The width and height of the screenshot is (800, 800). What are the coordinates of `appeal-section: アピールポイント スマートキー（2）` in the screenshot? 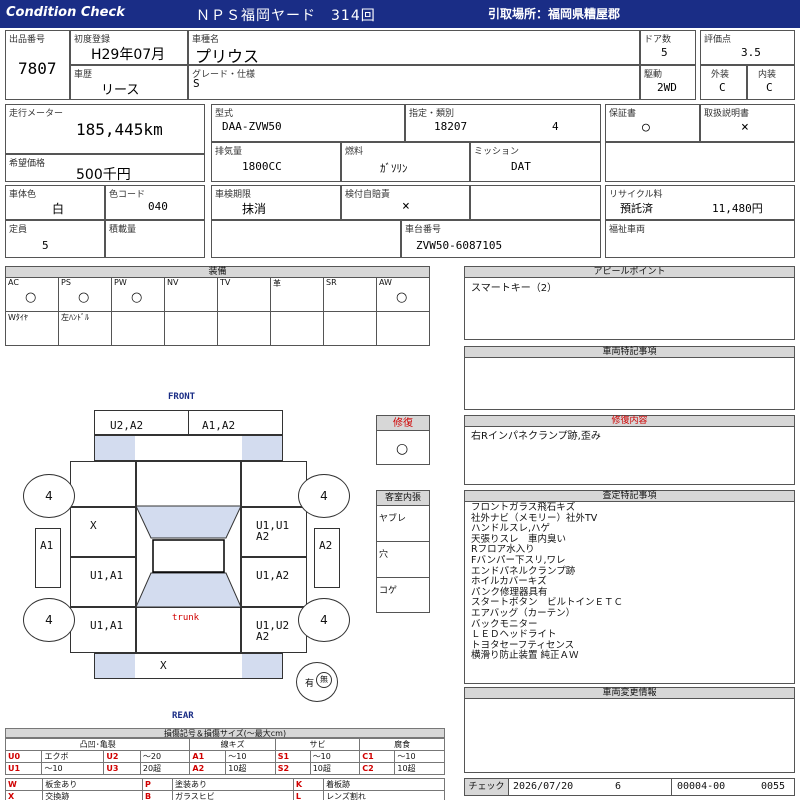 It's located at (629, 303).